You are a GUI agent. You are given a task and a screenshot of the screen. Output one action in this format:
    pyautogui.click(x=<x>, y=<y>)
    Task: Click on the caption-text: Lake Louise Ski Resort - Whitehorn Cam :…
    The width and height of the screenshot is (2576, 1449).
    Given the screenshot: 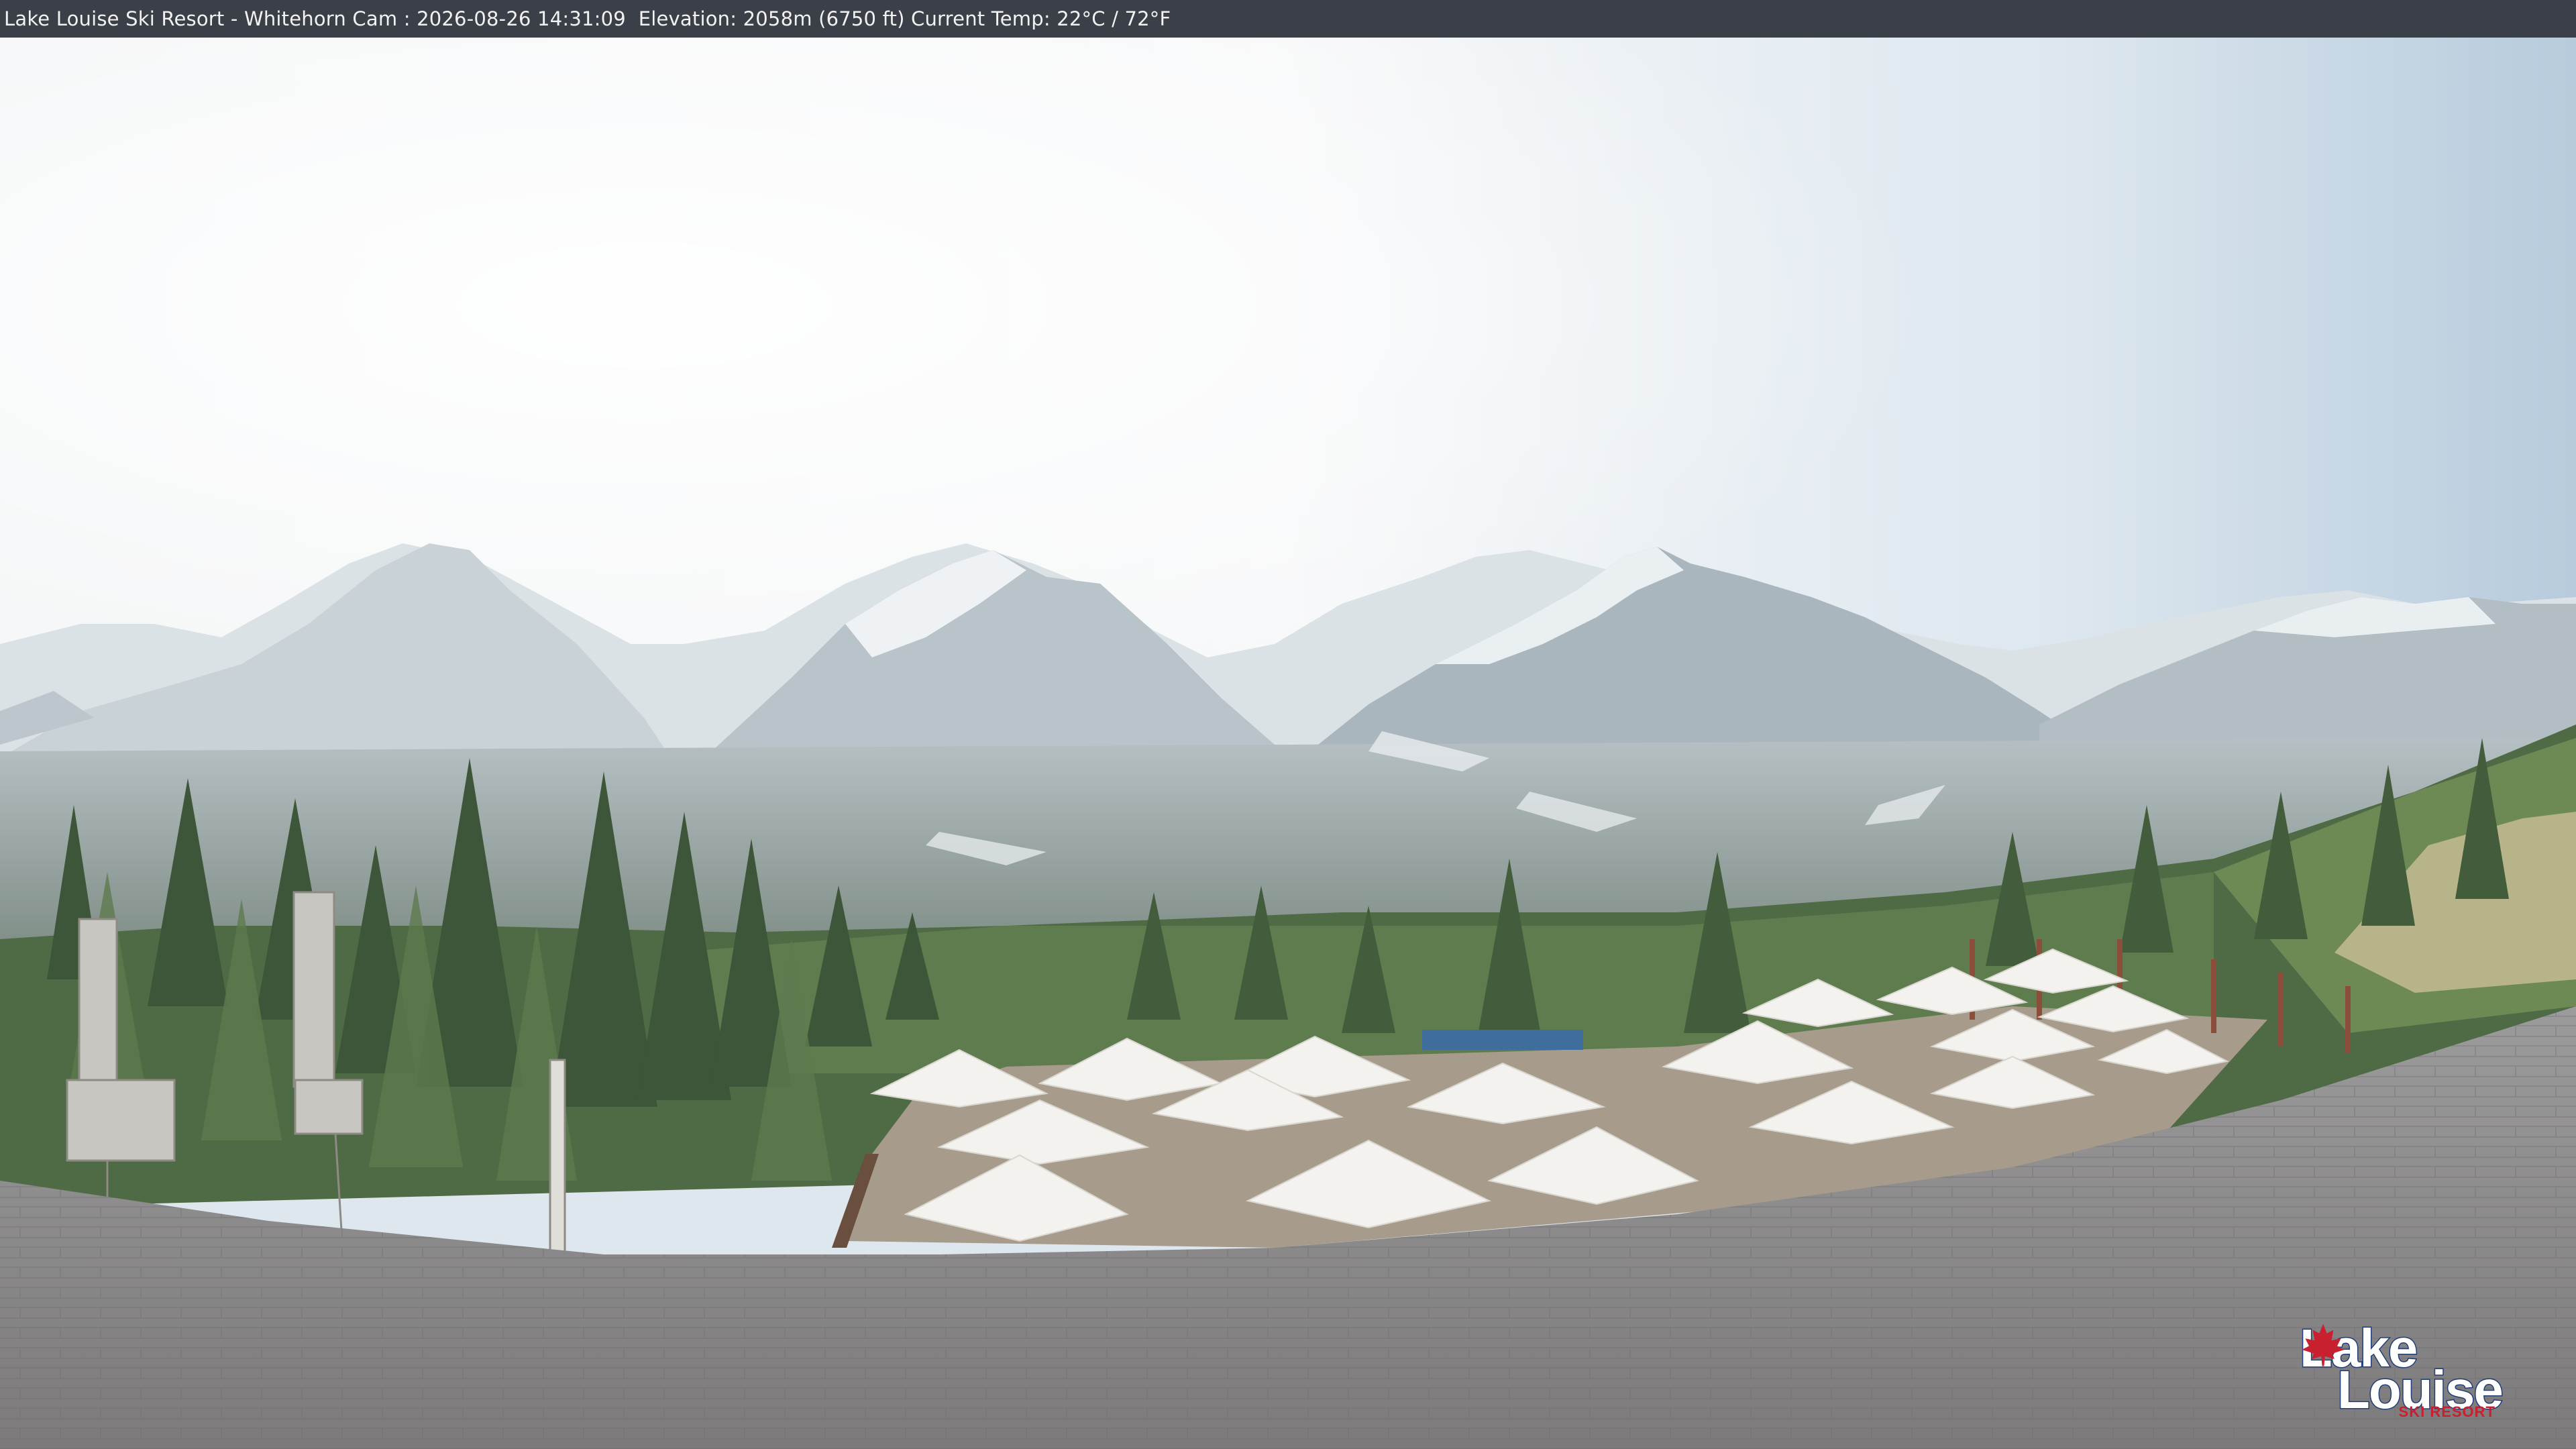 What is the action you would take?
    pyautogui.click(x=587, y=18)
    